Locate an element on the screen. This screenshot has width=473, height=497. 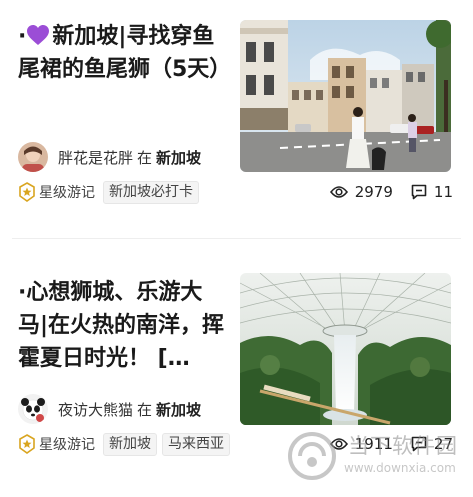
title-prefix: · is located at coordinates (22, 36).